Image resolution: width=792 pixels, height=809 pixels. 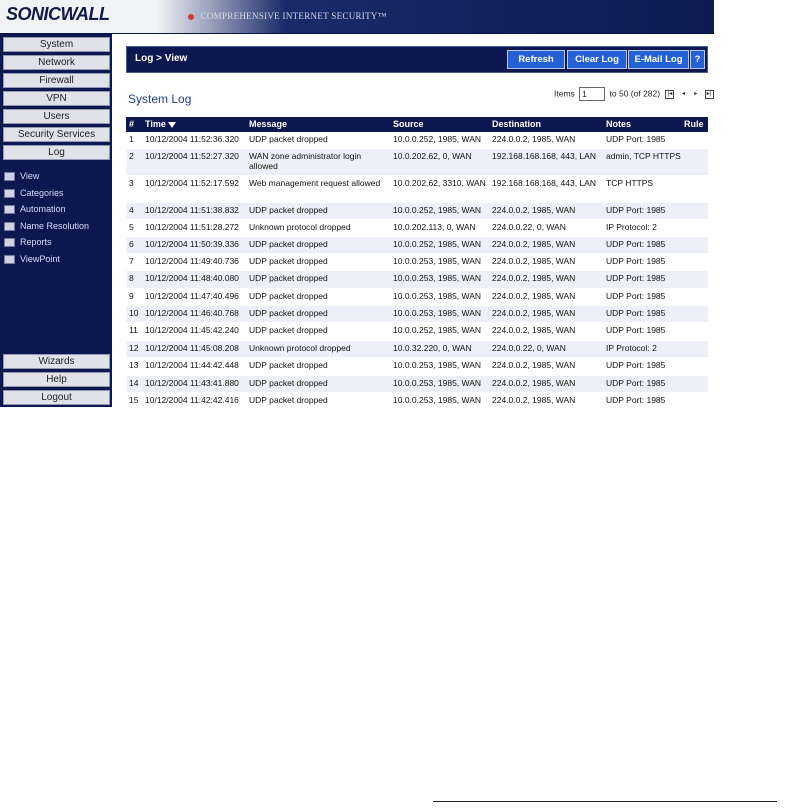 I want to click on nav-security-services: Security Services, so click(x=56, y=134).